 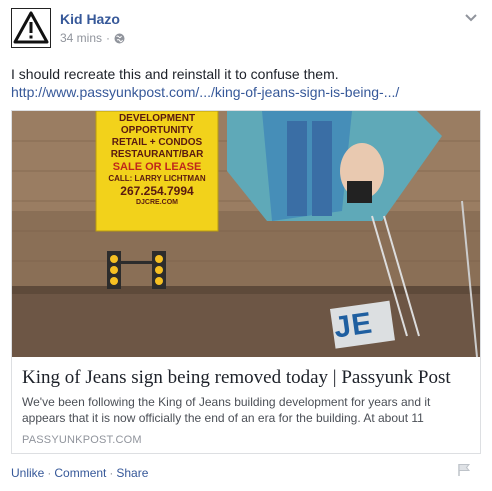 What do you see at coordinates (27, 473) in the screenshot?
I see `unlike-button: Unlike` at bounding box center [27, 473].